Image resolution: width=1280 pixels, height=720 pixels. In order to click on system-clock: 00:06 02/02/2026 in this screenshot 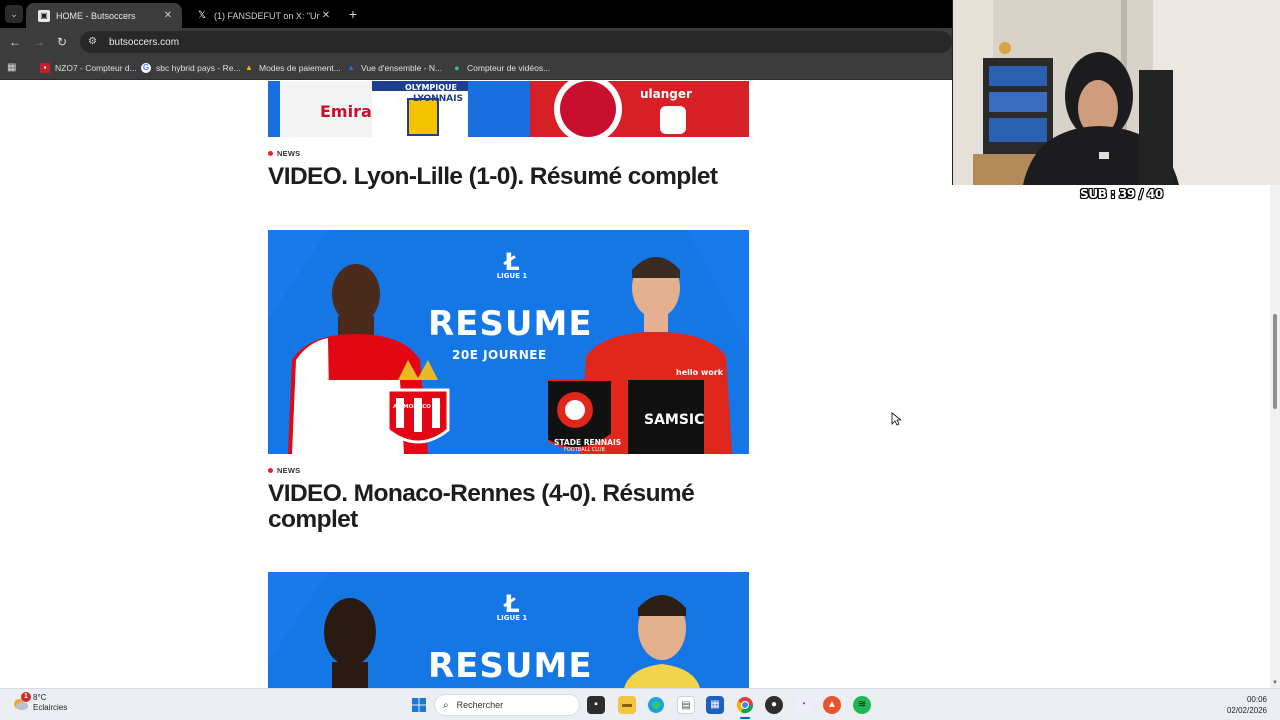, I will do `click(1247, 705)`.